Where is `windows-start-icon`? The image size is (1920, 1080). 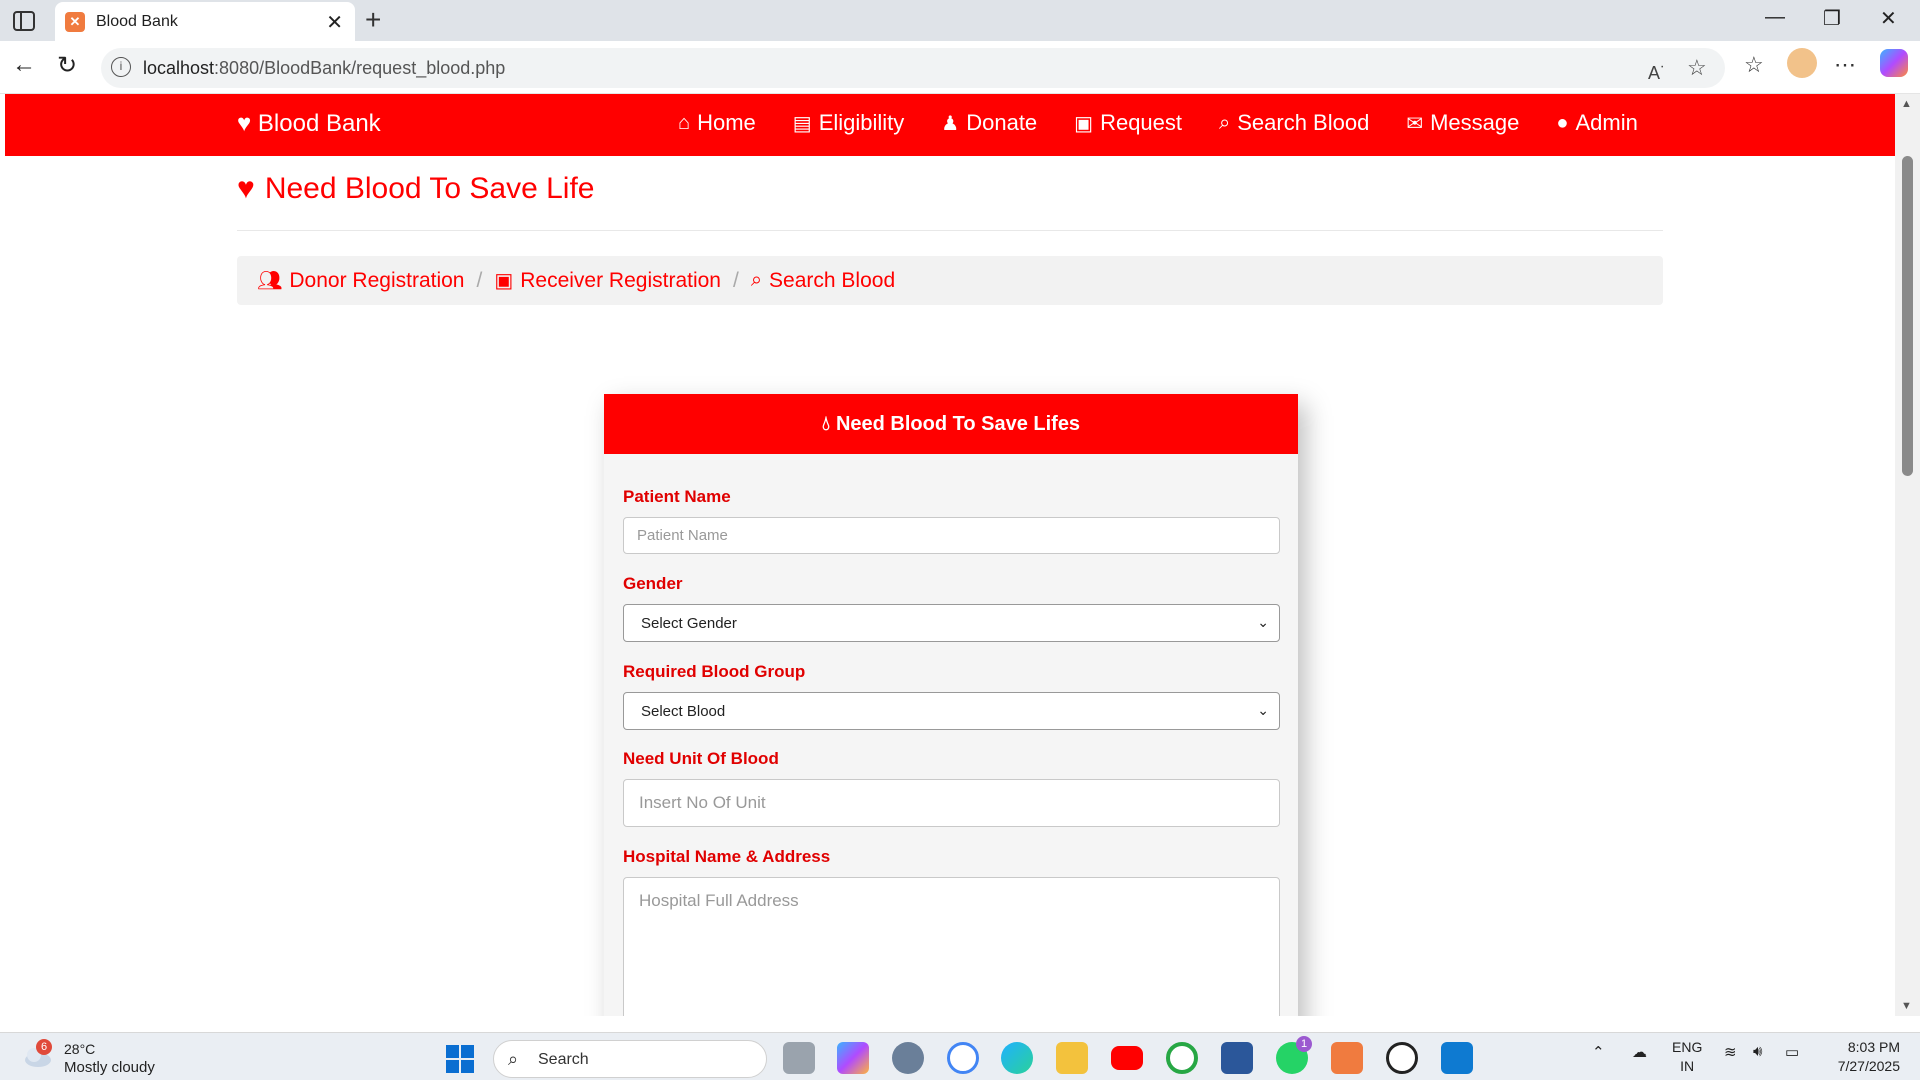
windows-start-icon is located at coordinates (460, 1059).